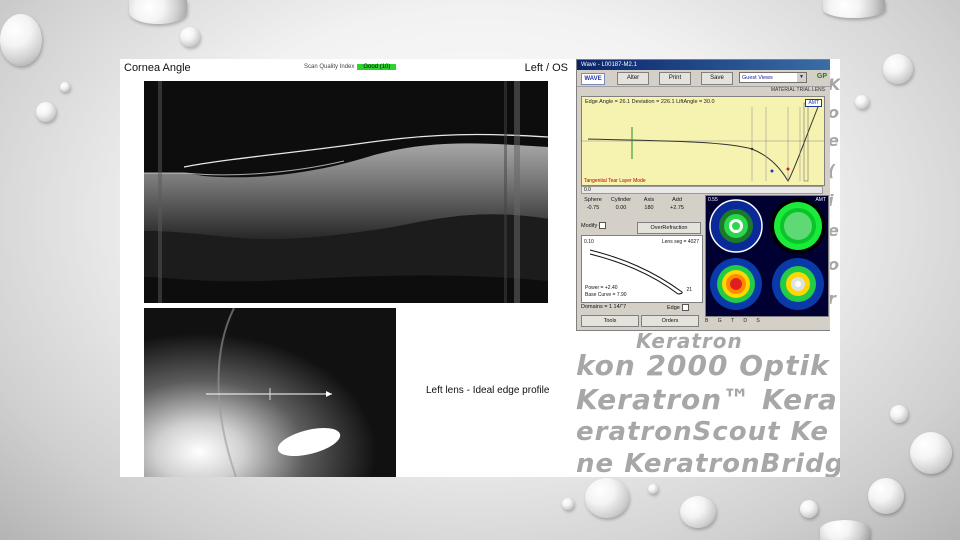  Describe the element at coordinates (766, 323) in the screenshot. I see `map-option-row: B G T D S` at that location.